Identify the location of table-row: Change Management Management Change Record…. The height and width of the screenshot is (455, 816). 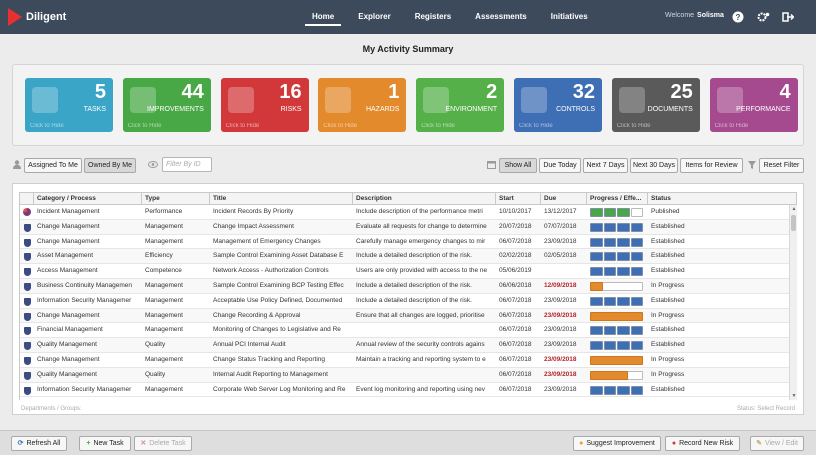
(405, 316).